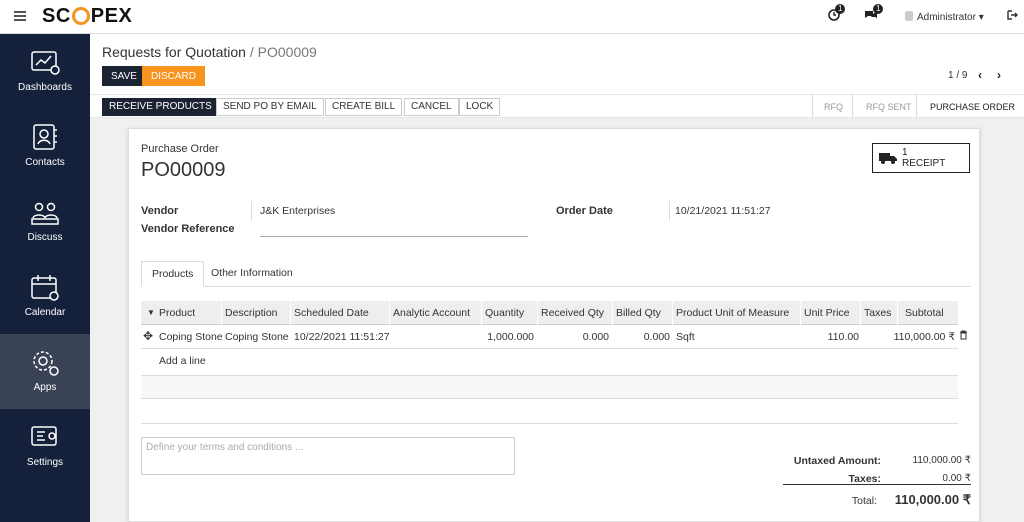 The width and height of the screenshot is (1024, 522). What do you see at coordinates (963, 336) in the screenshot?
I see `trash-icon` at bounding box center [963, 336].